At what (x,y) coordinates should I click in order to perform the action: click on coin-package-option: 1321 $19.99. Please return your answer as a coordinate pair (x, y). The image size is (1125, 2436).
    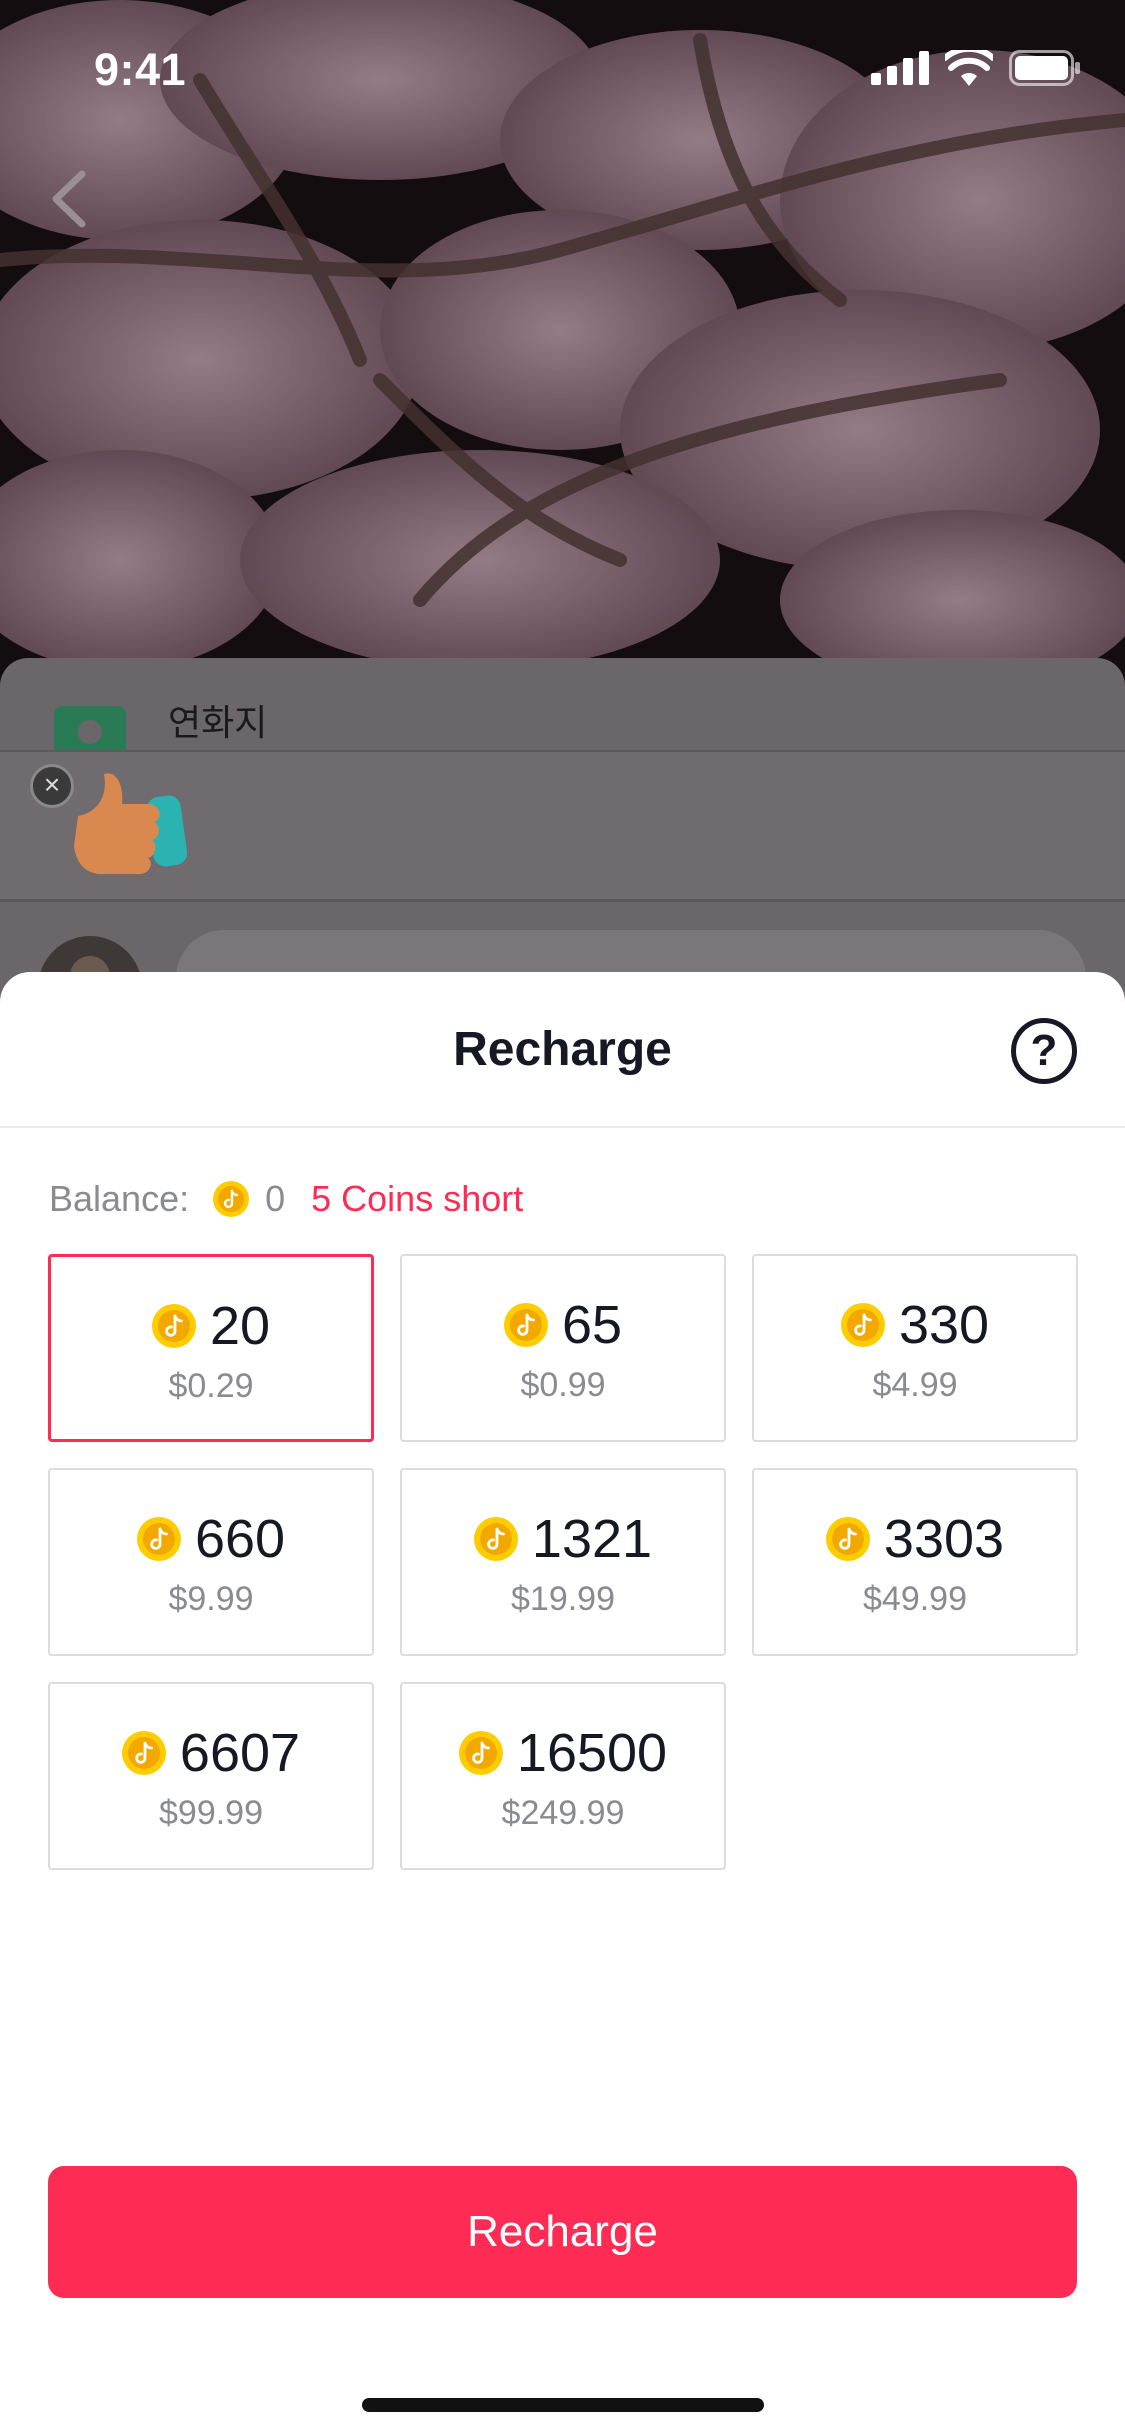
    Looking at the image, I should click on (563, 1562).